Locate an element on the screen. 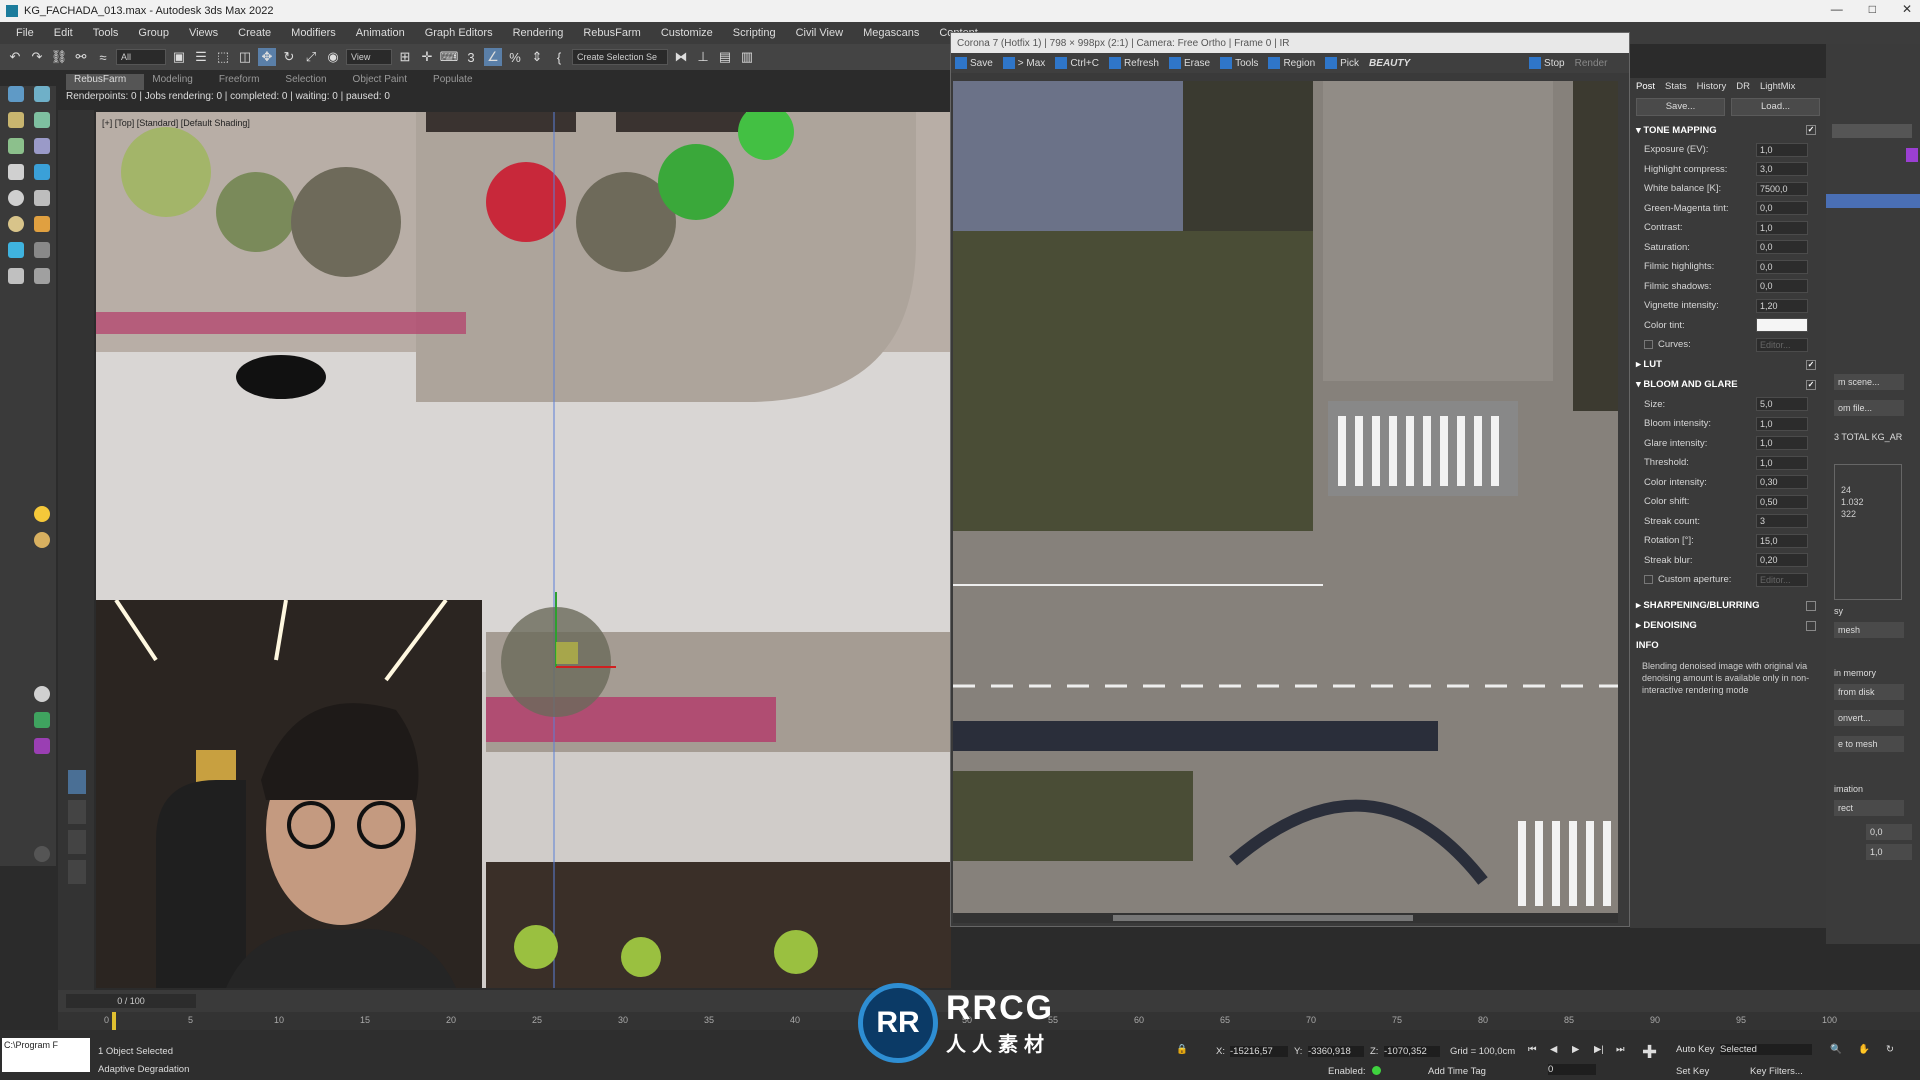  create-cameras-icon is located at coordinates (42, 120).